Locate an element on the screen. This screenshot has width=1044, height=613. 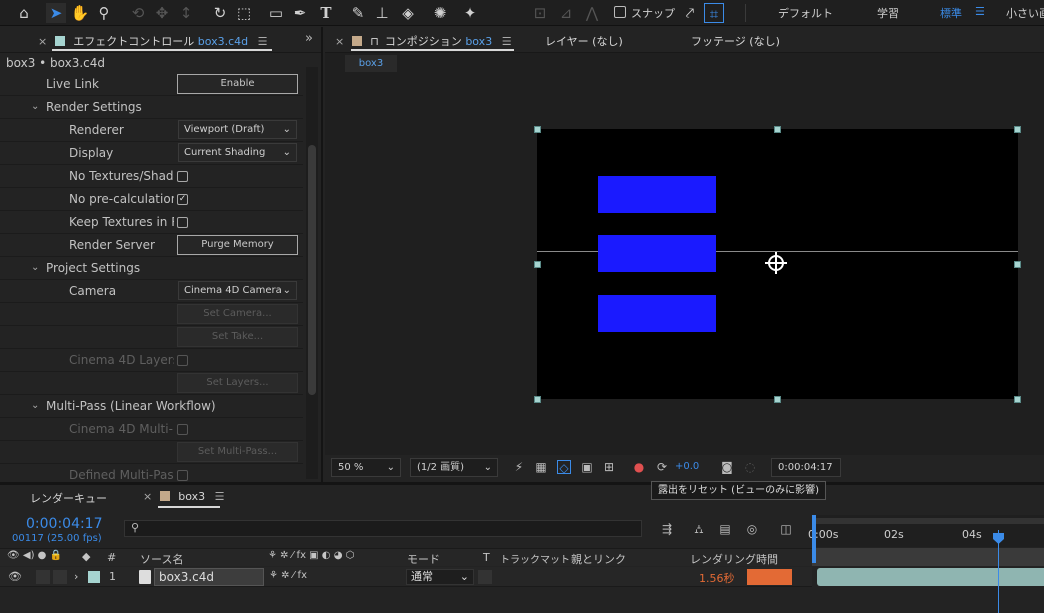
distribute-icon: ⊿ is located at coordinates (566, 13).